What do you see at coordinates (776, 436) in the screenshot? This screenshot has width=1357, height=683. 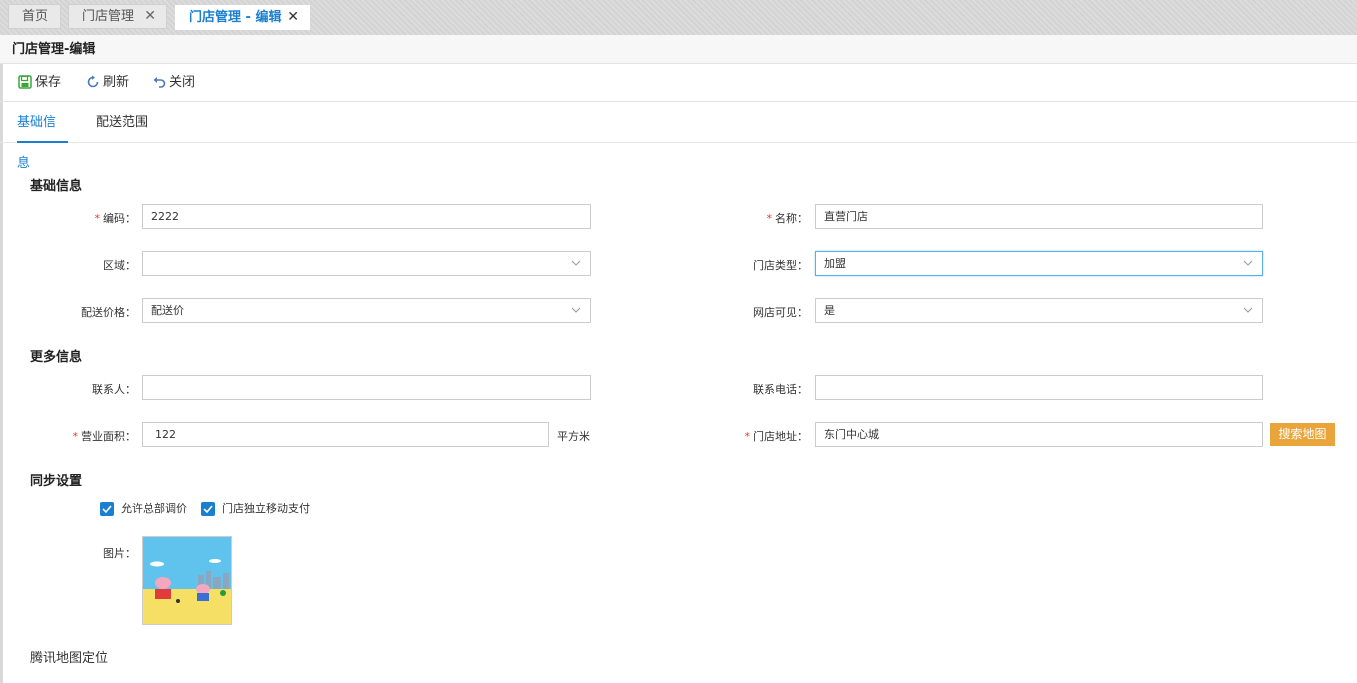 I see `address-label: * 门店地址：` at bounding box center [776, 436].